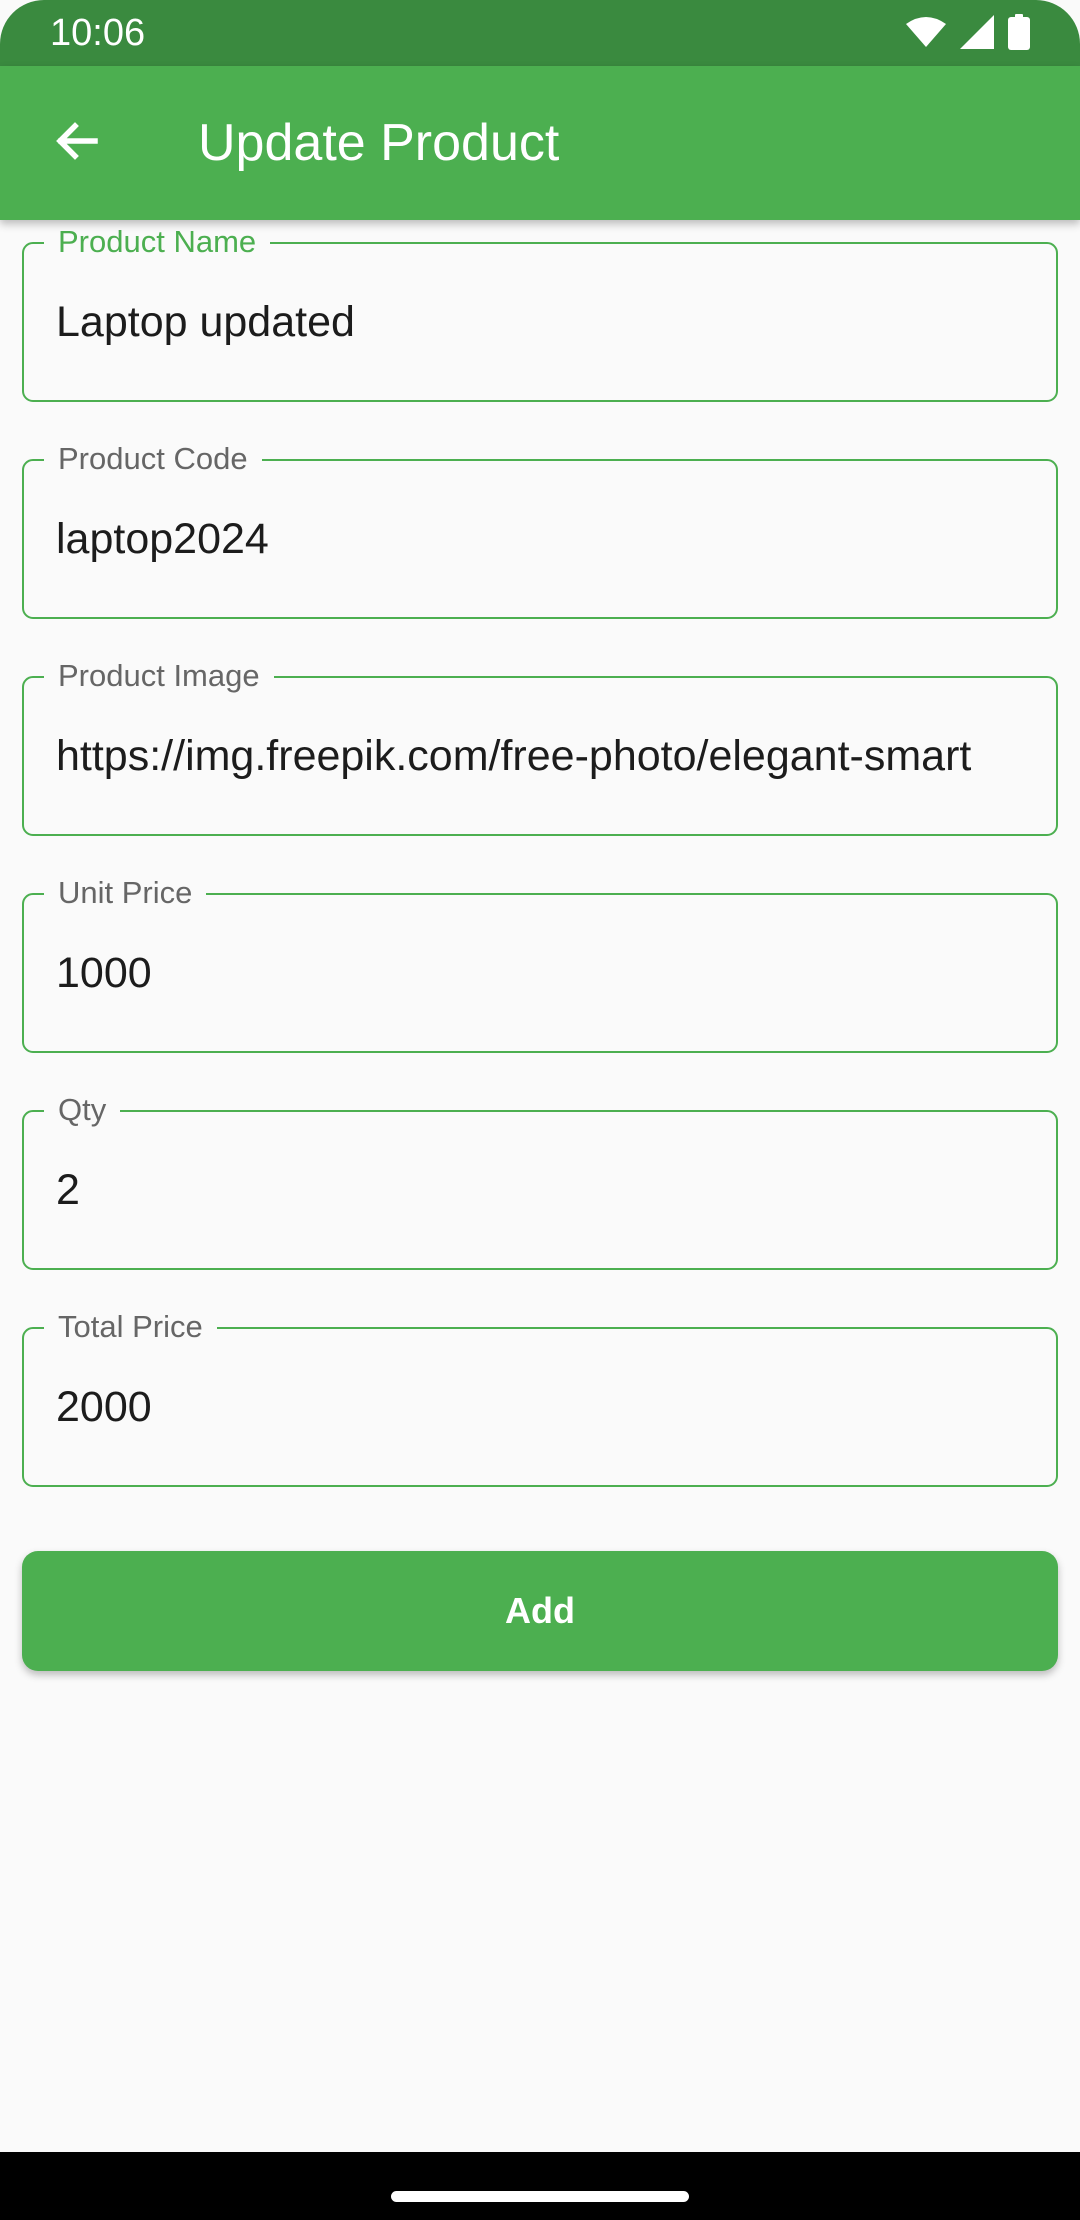  What do you see at coordinates (540, 2186) in the screenshot?
I see `system-navigation-bar` at bounding box center [540, 2186].